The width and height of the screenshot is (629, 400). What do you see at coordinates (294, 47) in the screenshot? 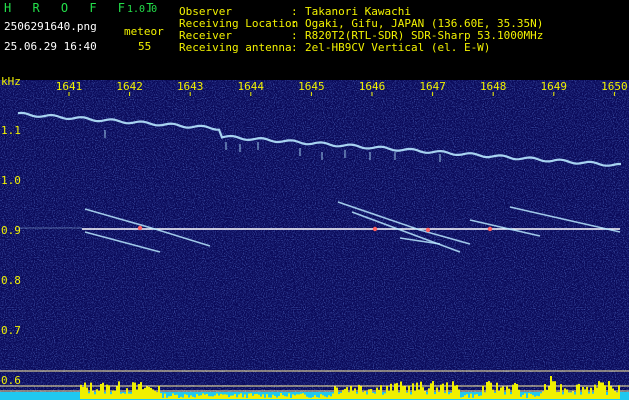
I see `info-sep: :` at bounding box center [294, 47].